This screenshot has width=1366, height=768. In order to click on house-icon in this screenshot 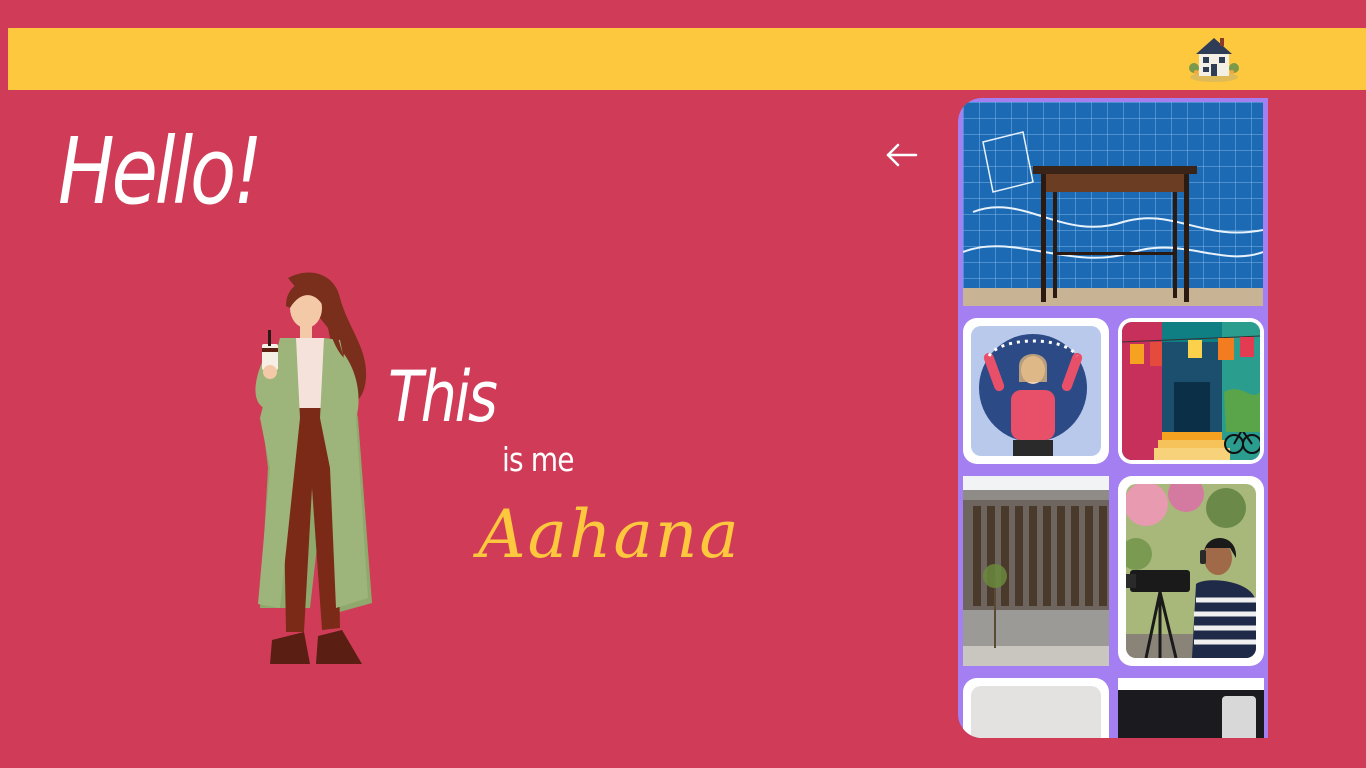, I will do `click(1214, 58)`.